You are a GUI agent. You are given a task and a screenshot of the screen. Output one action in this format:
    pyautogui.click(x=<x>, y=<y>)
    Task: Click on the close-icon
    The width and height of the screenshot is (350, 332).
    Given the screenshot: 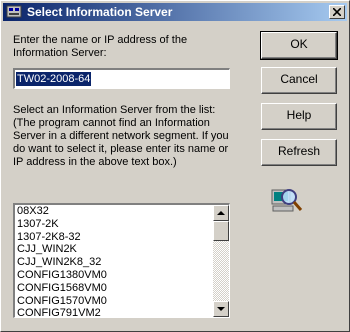 What is the action you would take?
    pyautogui.click(x=337, y=12)
    